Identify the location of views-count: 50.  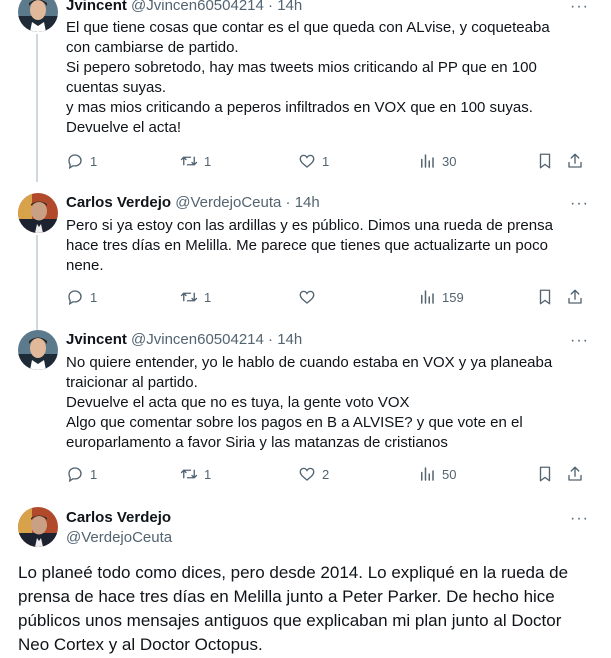
(449, 474).